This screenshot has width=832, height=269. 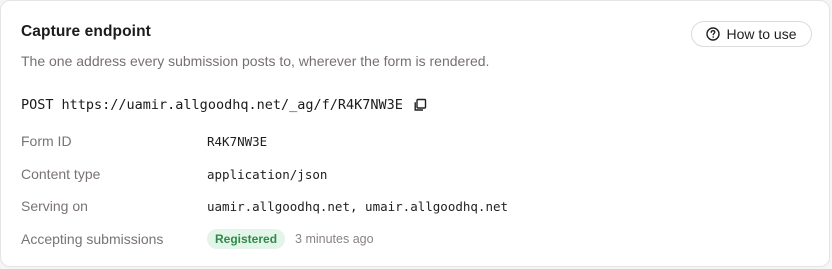 I want to click on question-circle-icon, so click(x=713, y=34).